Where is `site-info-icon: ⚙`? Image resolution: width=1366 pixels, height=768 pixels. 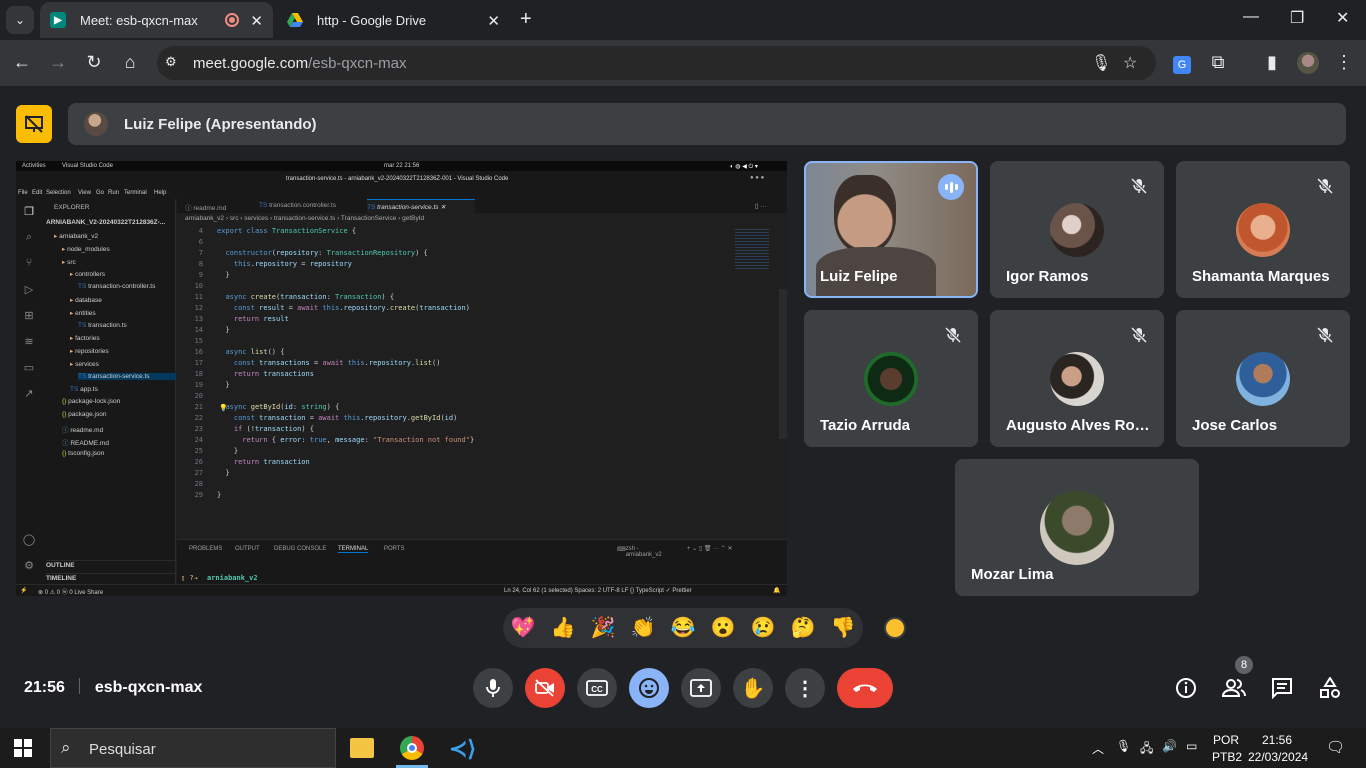 site-info-icon: ⚙ is located at coordinates (171, 62).